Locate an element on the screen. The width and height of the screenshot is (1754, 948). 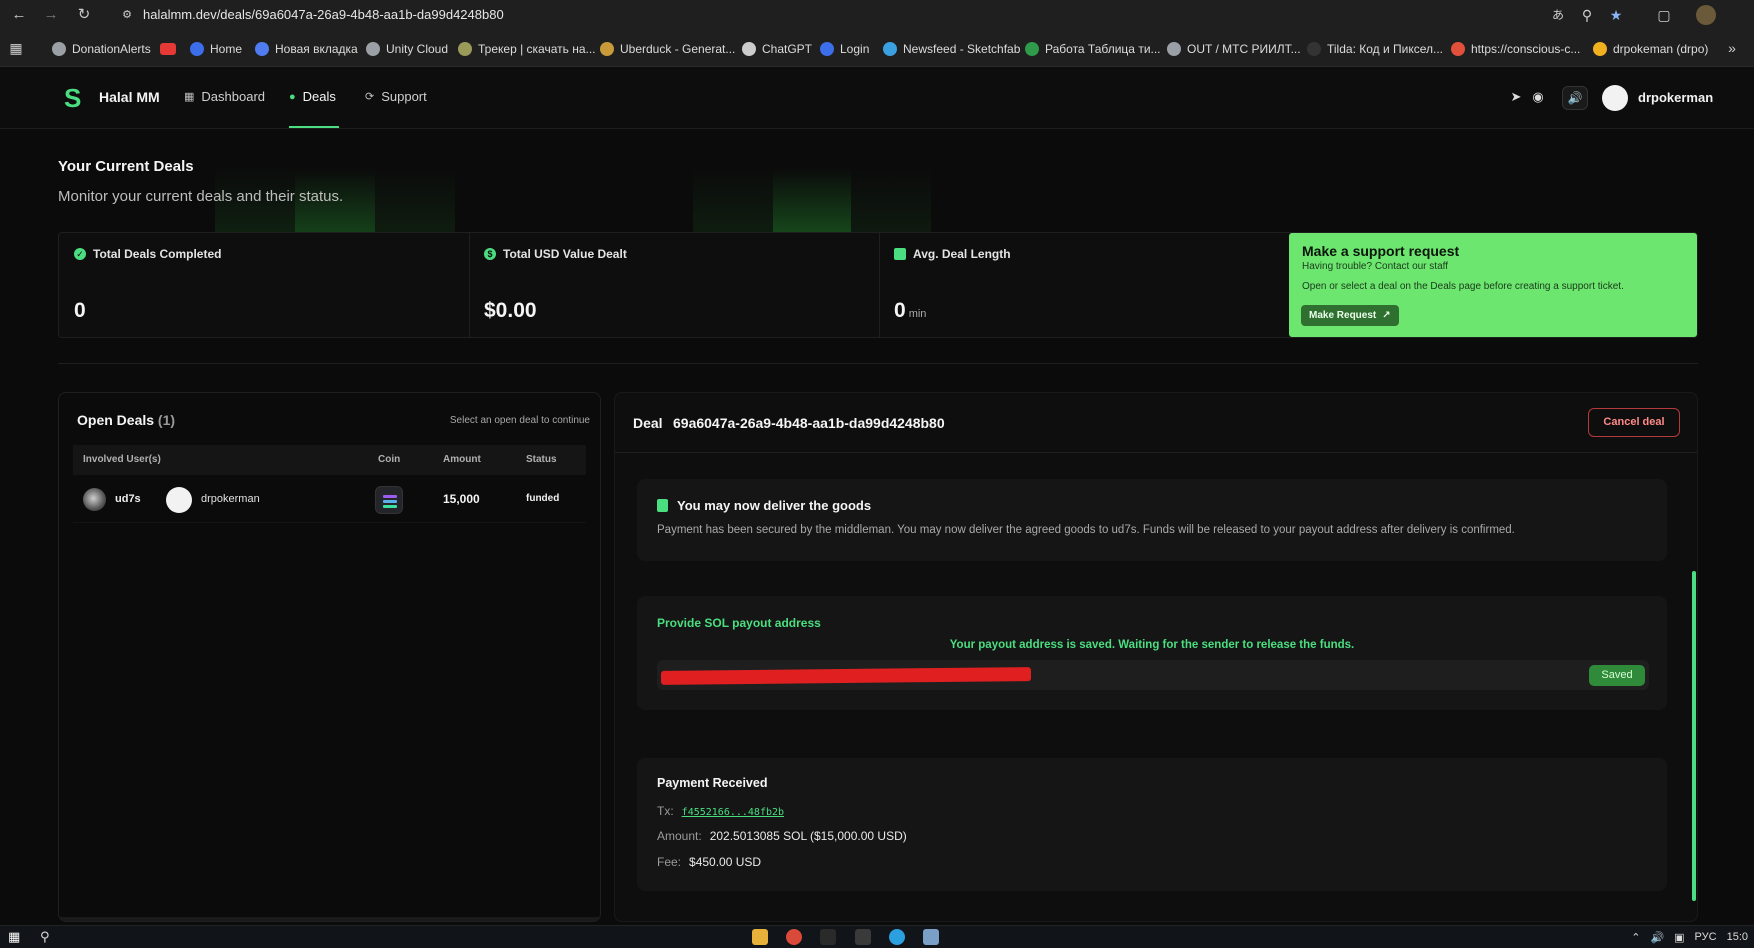
saved-button: Saved is located at coordinates (1617, 675).